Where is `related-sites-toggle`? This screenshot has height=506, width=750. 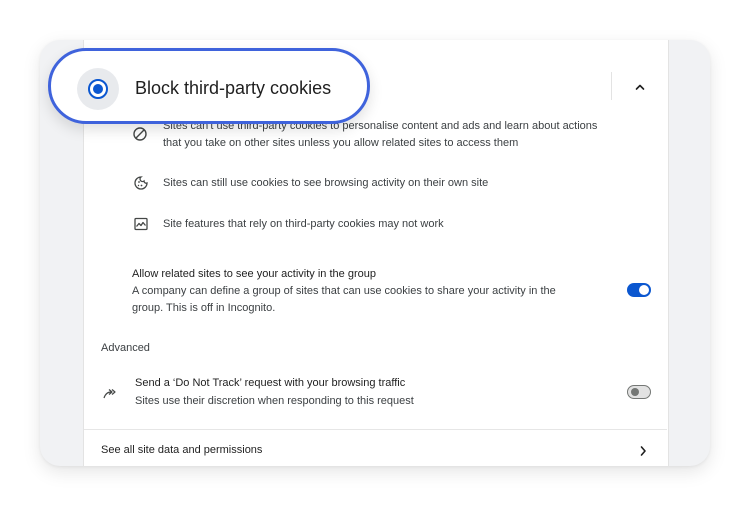 related-sites-toggle is located at coordinates (639, 290).